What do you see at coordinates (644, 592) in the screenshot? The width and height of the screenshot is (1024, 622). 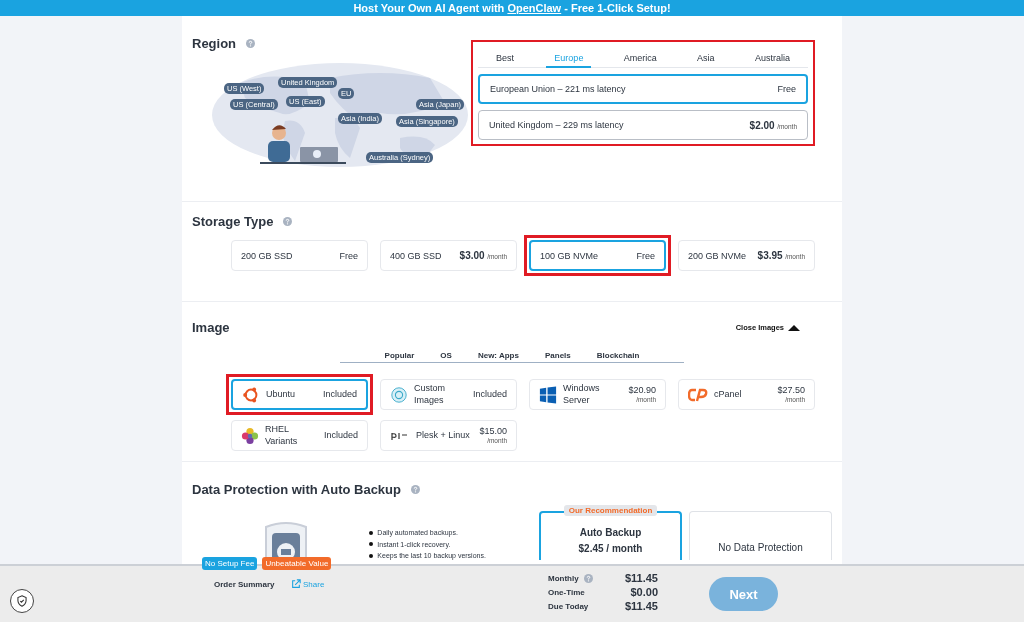 I see `total-value: $0.00` at bounding box center [644, 592].